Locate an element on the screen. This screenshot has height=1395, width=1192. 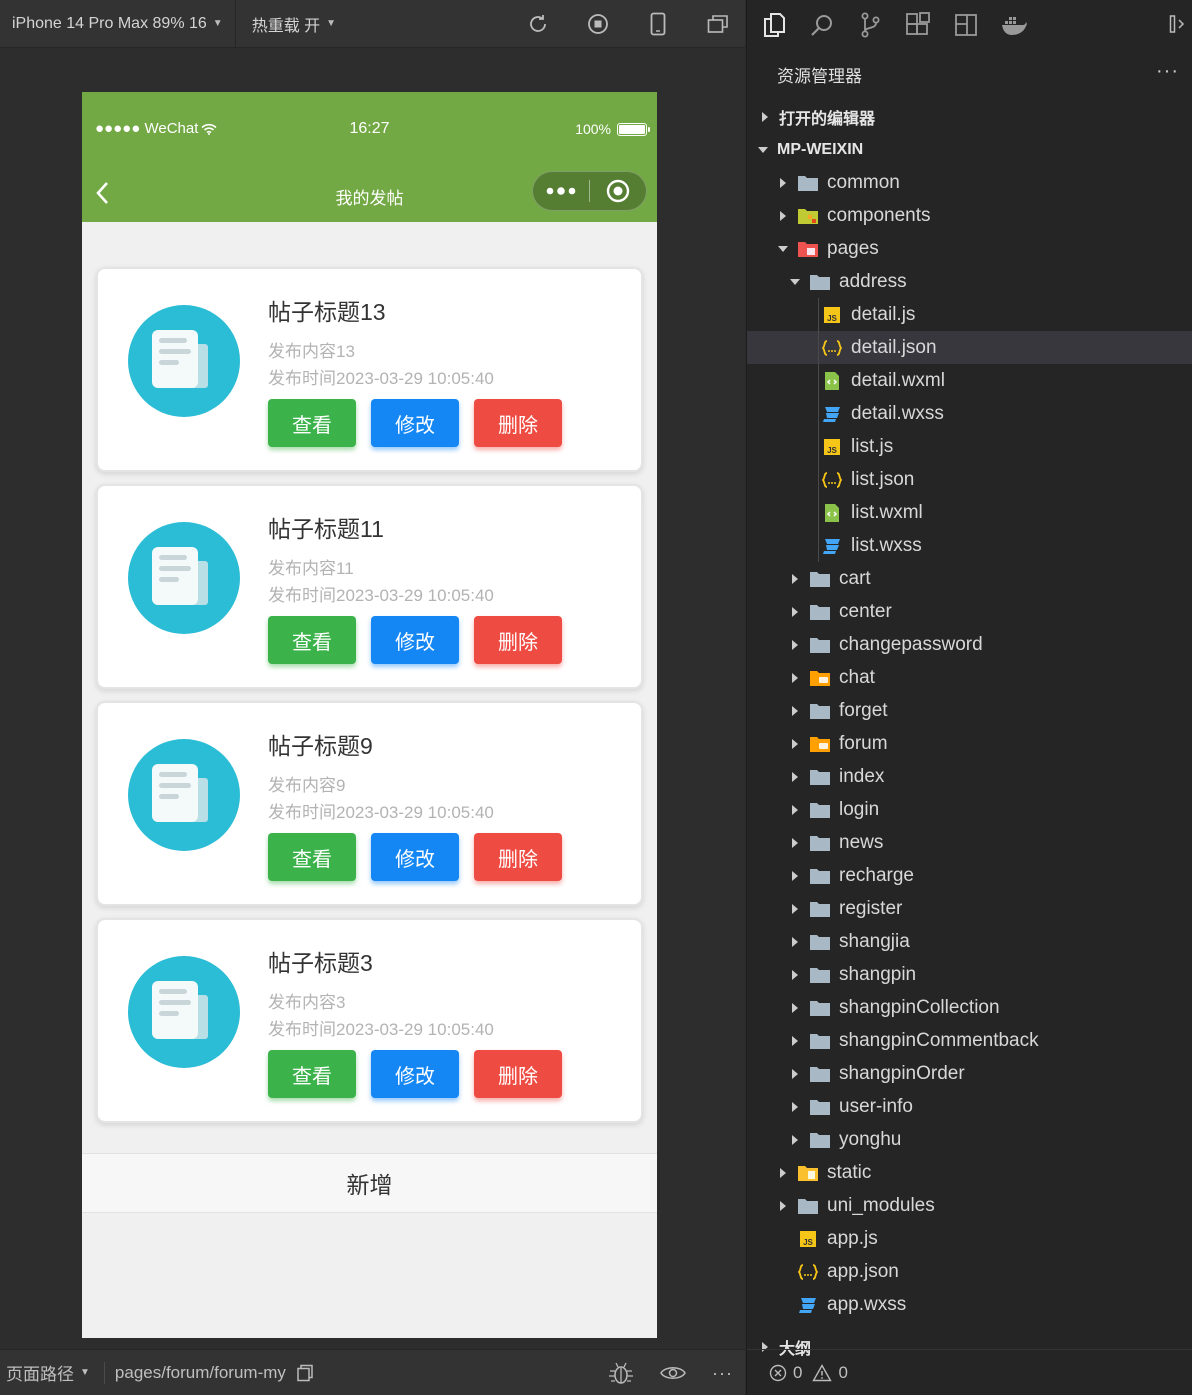
tree-file: JS app.js is located at coordinates (969, 1238).